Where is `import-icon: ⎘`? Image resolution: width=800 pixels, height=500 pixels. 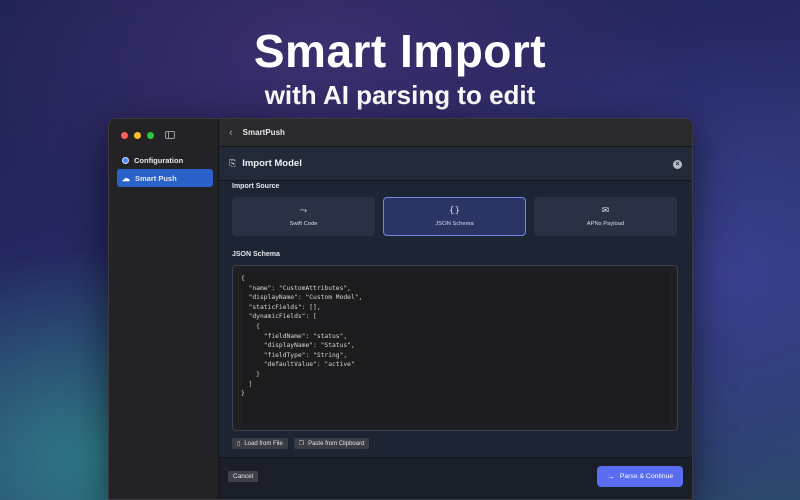
import-icon: ⎘ is located at coordinates (233, 163).